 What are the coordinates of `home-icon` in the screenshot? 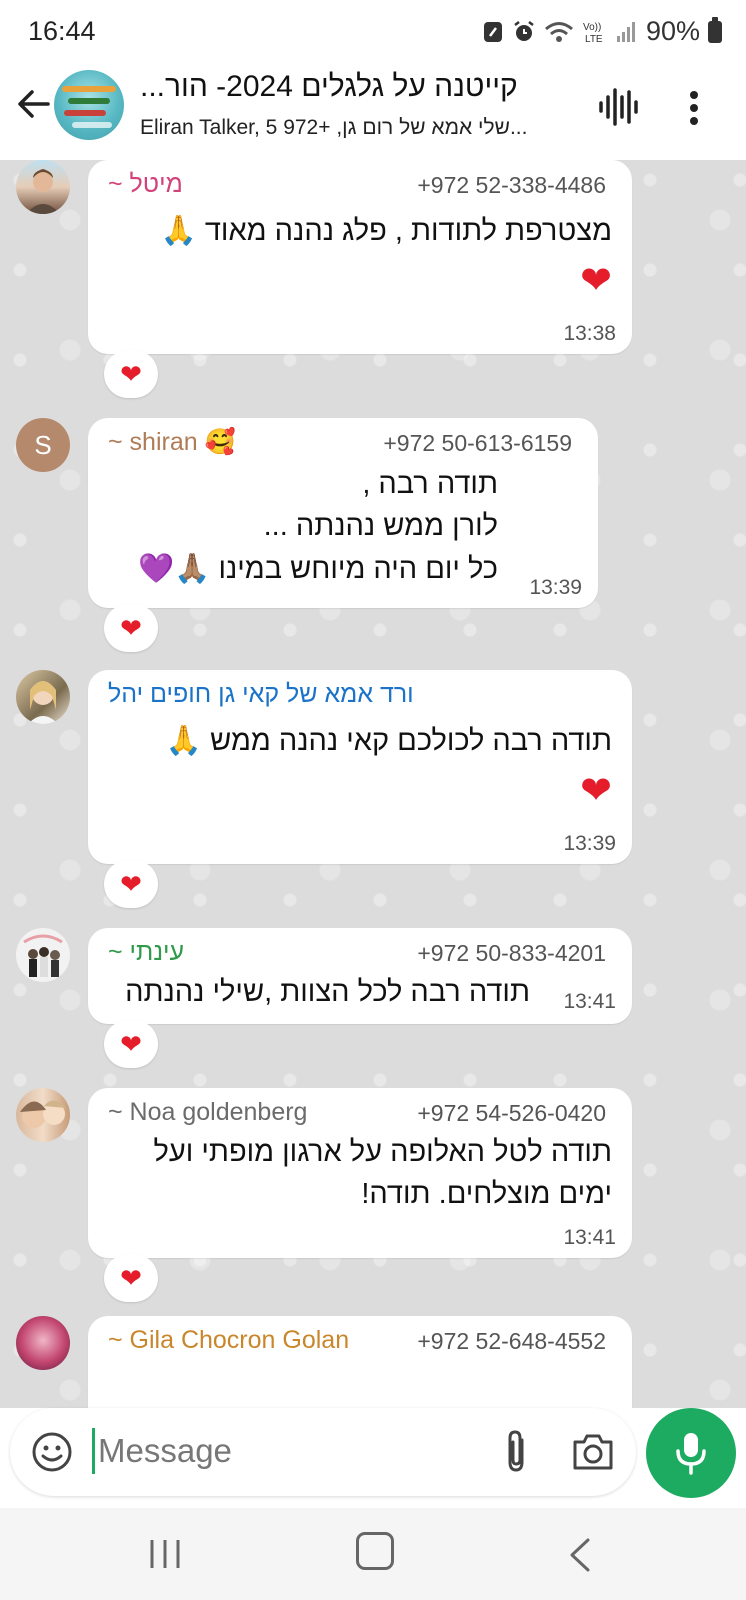 It's located at (375, 1551).